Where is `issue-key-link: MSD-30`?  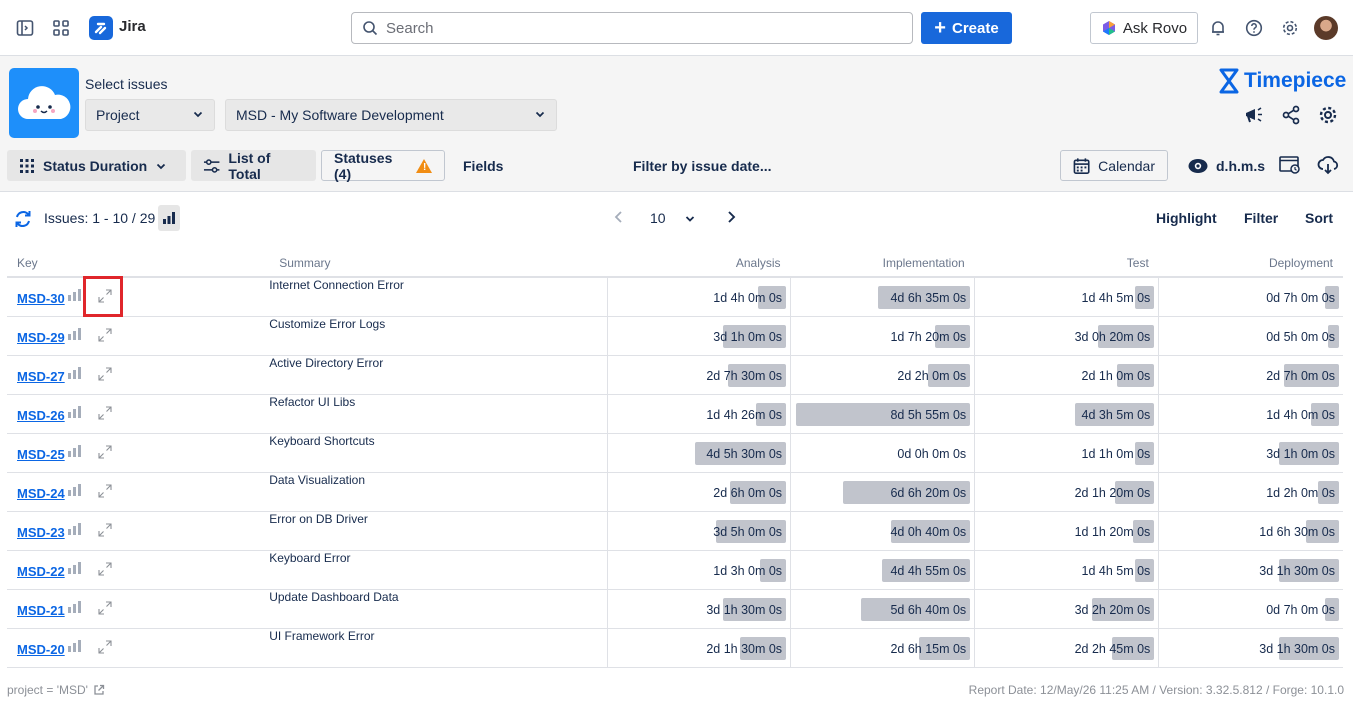 issue-key-link: MSD-30 is located at coordinates (41, 298).